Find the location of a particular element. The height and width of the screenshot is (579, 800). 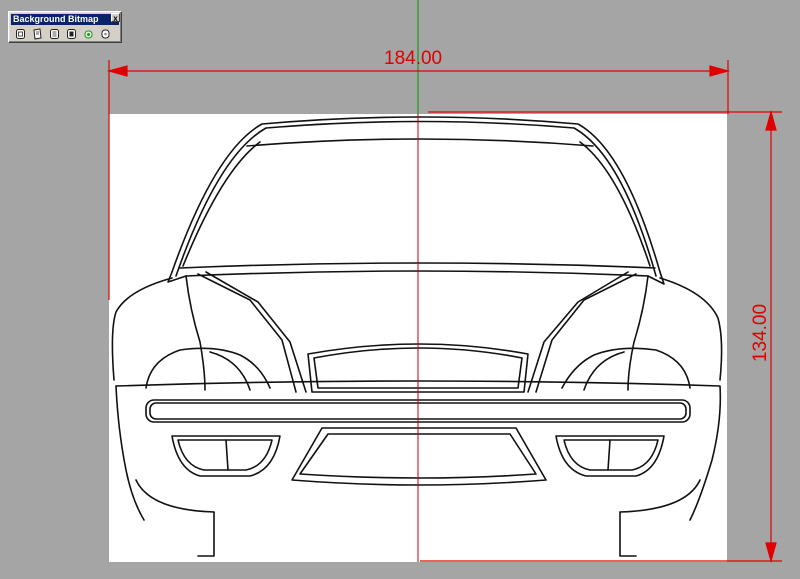

show-bitmap-icon is located at coordinates (88, 34).